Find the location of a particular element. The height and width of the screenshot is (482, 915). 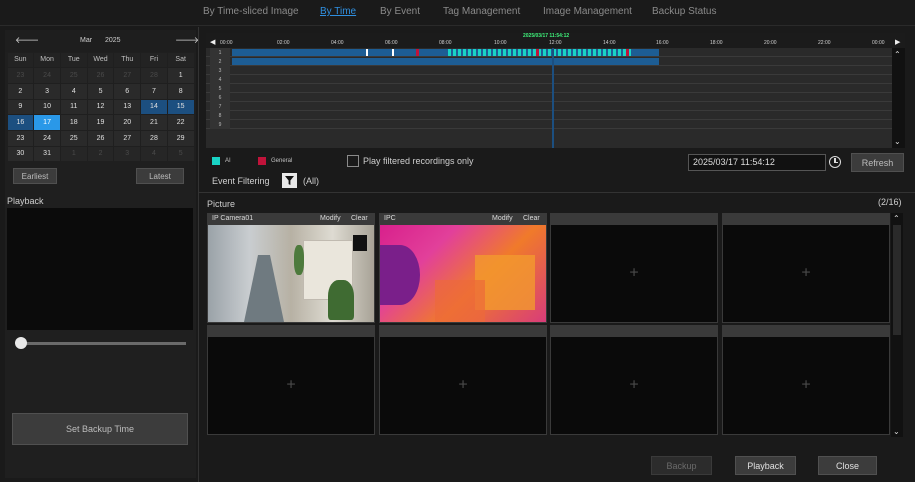

timeline-prev-icon: ◀ is located at coordinates (212, 42).